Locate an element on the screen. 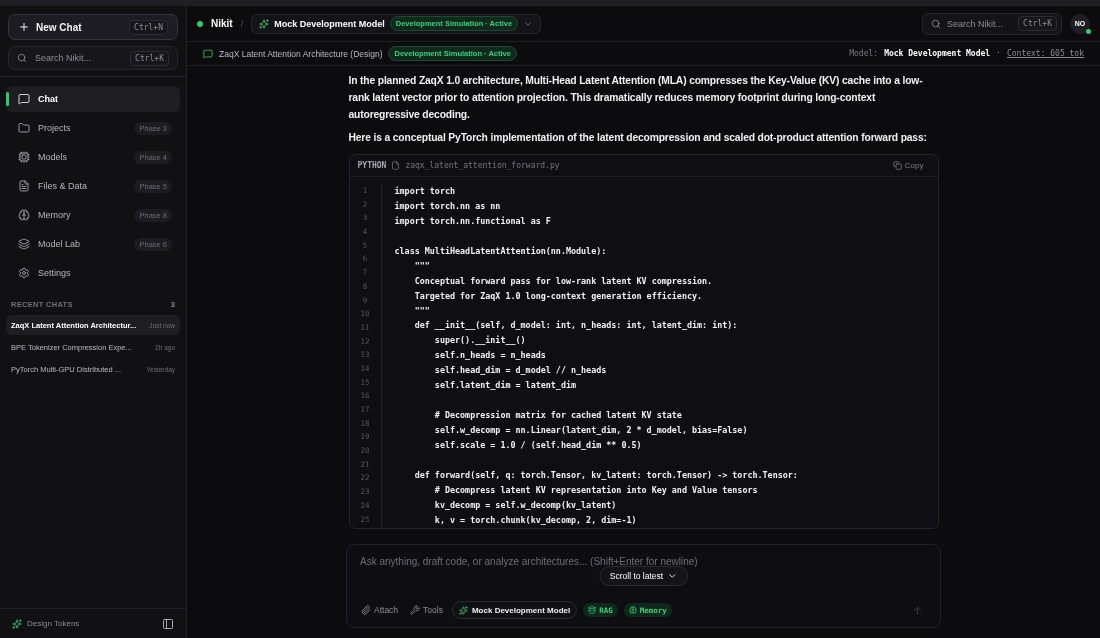 The width and height of the screenshot is (1100, 638). message-paragraph: In the planned ZaqX 1.0 architecture, Multi-Head Latent Attention (MLA) compresses the Key-Value (KV) cache into a low-rank latent vector prior to attention projection. This dramatically reduces memory footprint during long-context autoregressive decoding. is located at coordinates (636, 98).